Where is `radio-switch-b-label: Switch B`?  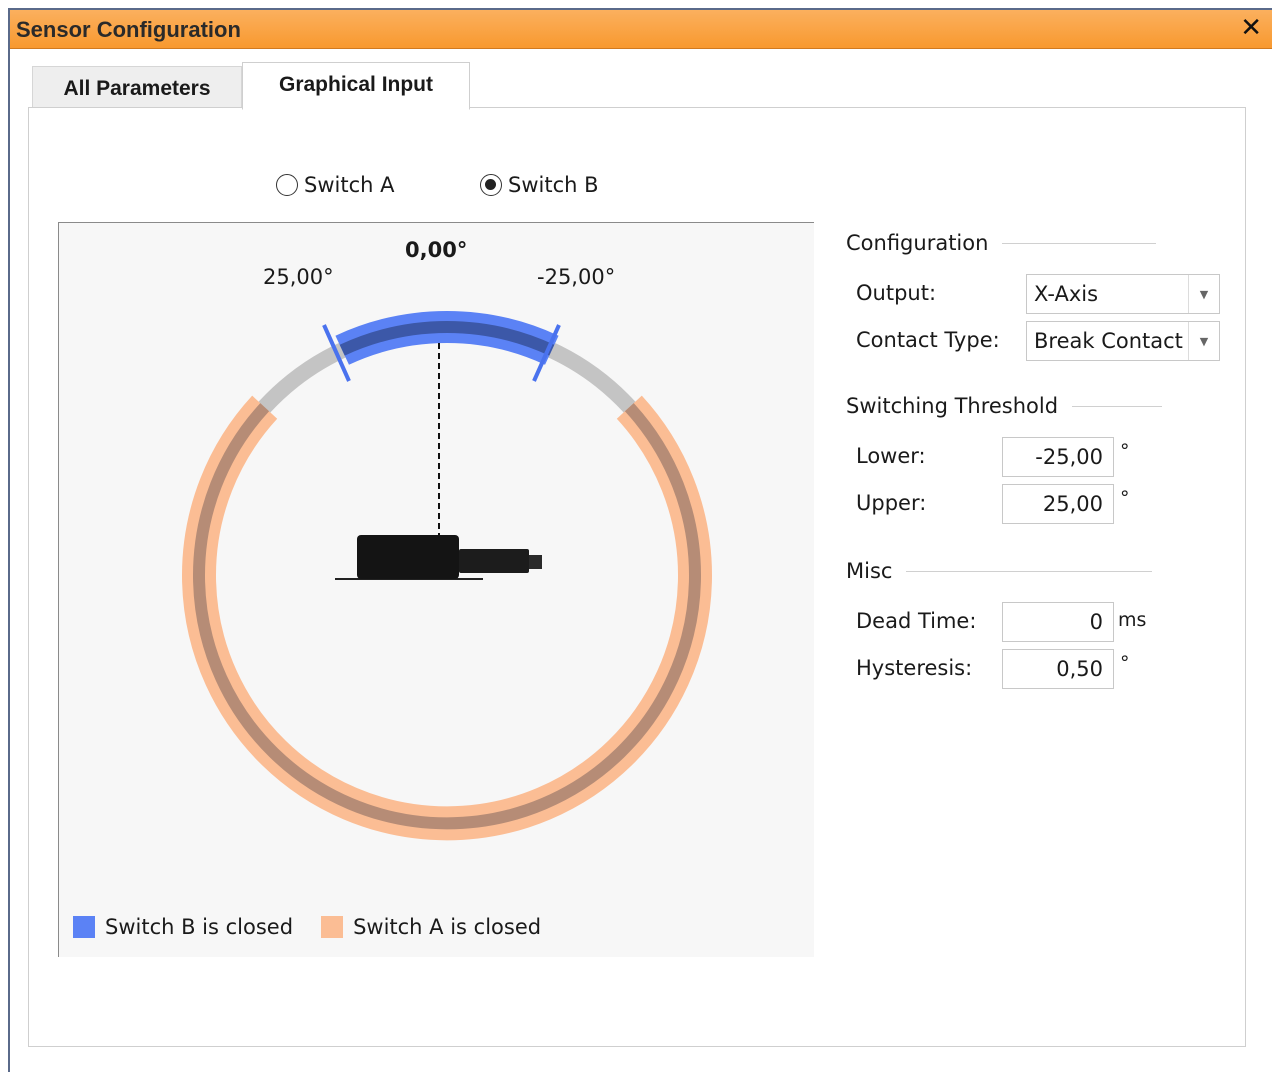 radio-switch-b-label: Switch B is located at coordinates (553, 185).